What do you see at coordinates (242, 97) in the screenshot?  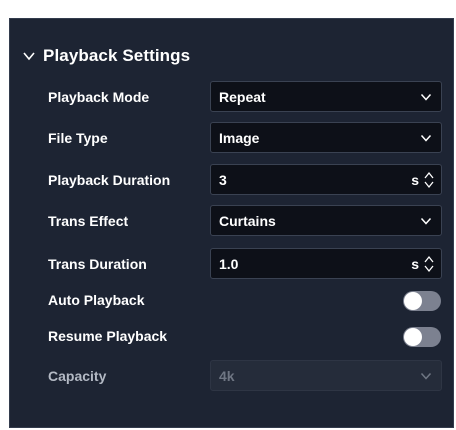 I see `playback-mode-value: Repeat` at bounding box center [242, 97].